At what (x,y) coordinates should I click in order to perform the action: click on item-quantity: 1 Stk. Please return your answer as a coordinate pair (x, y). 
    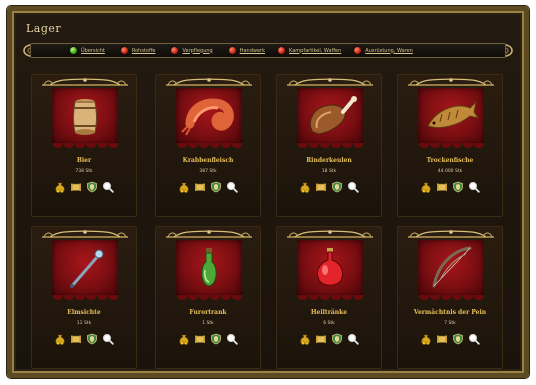
    Looking at the image, I should click on (208, 323).